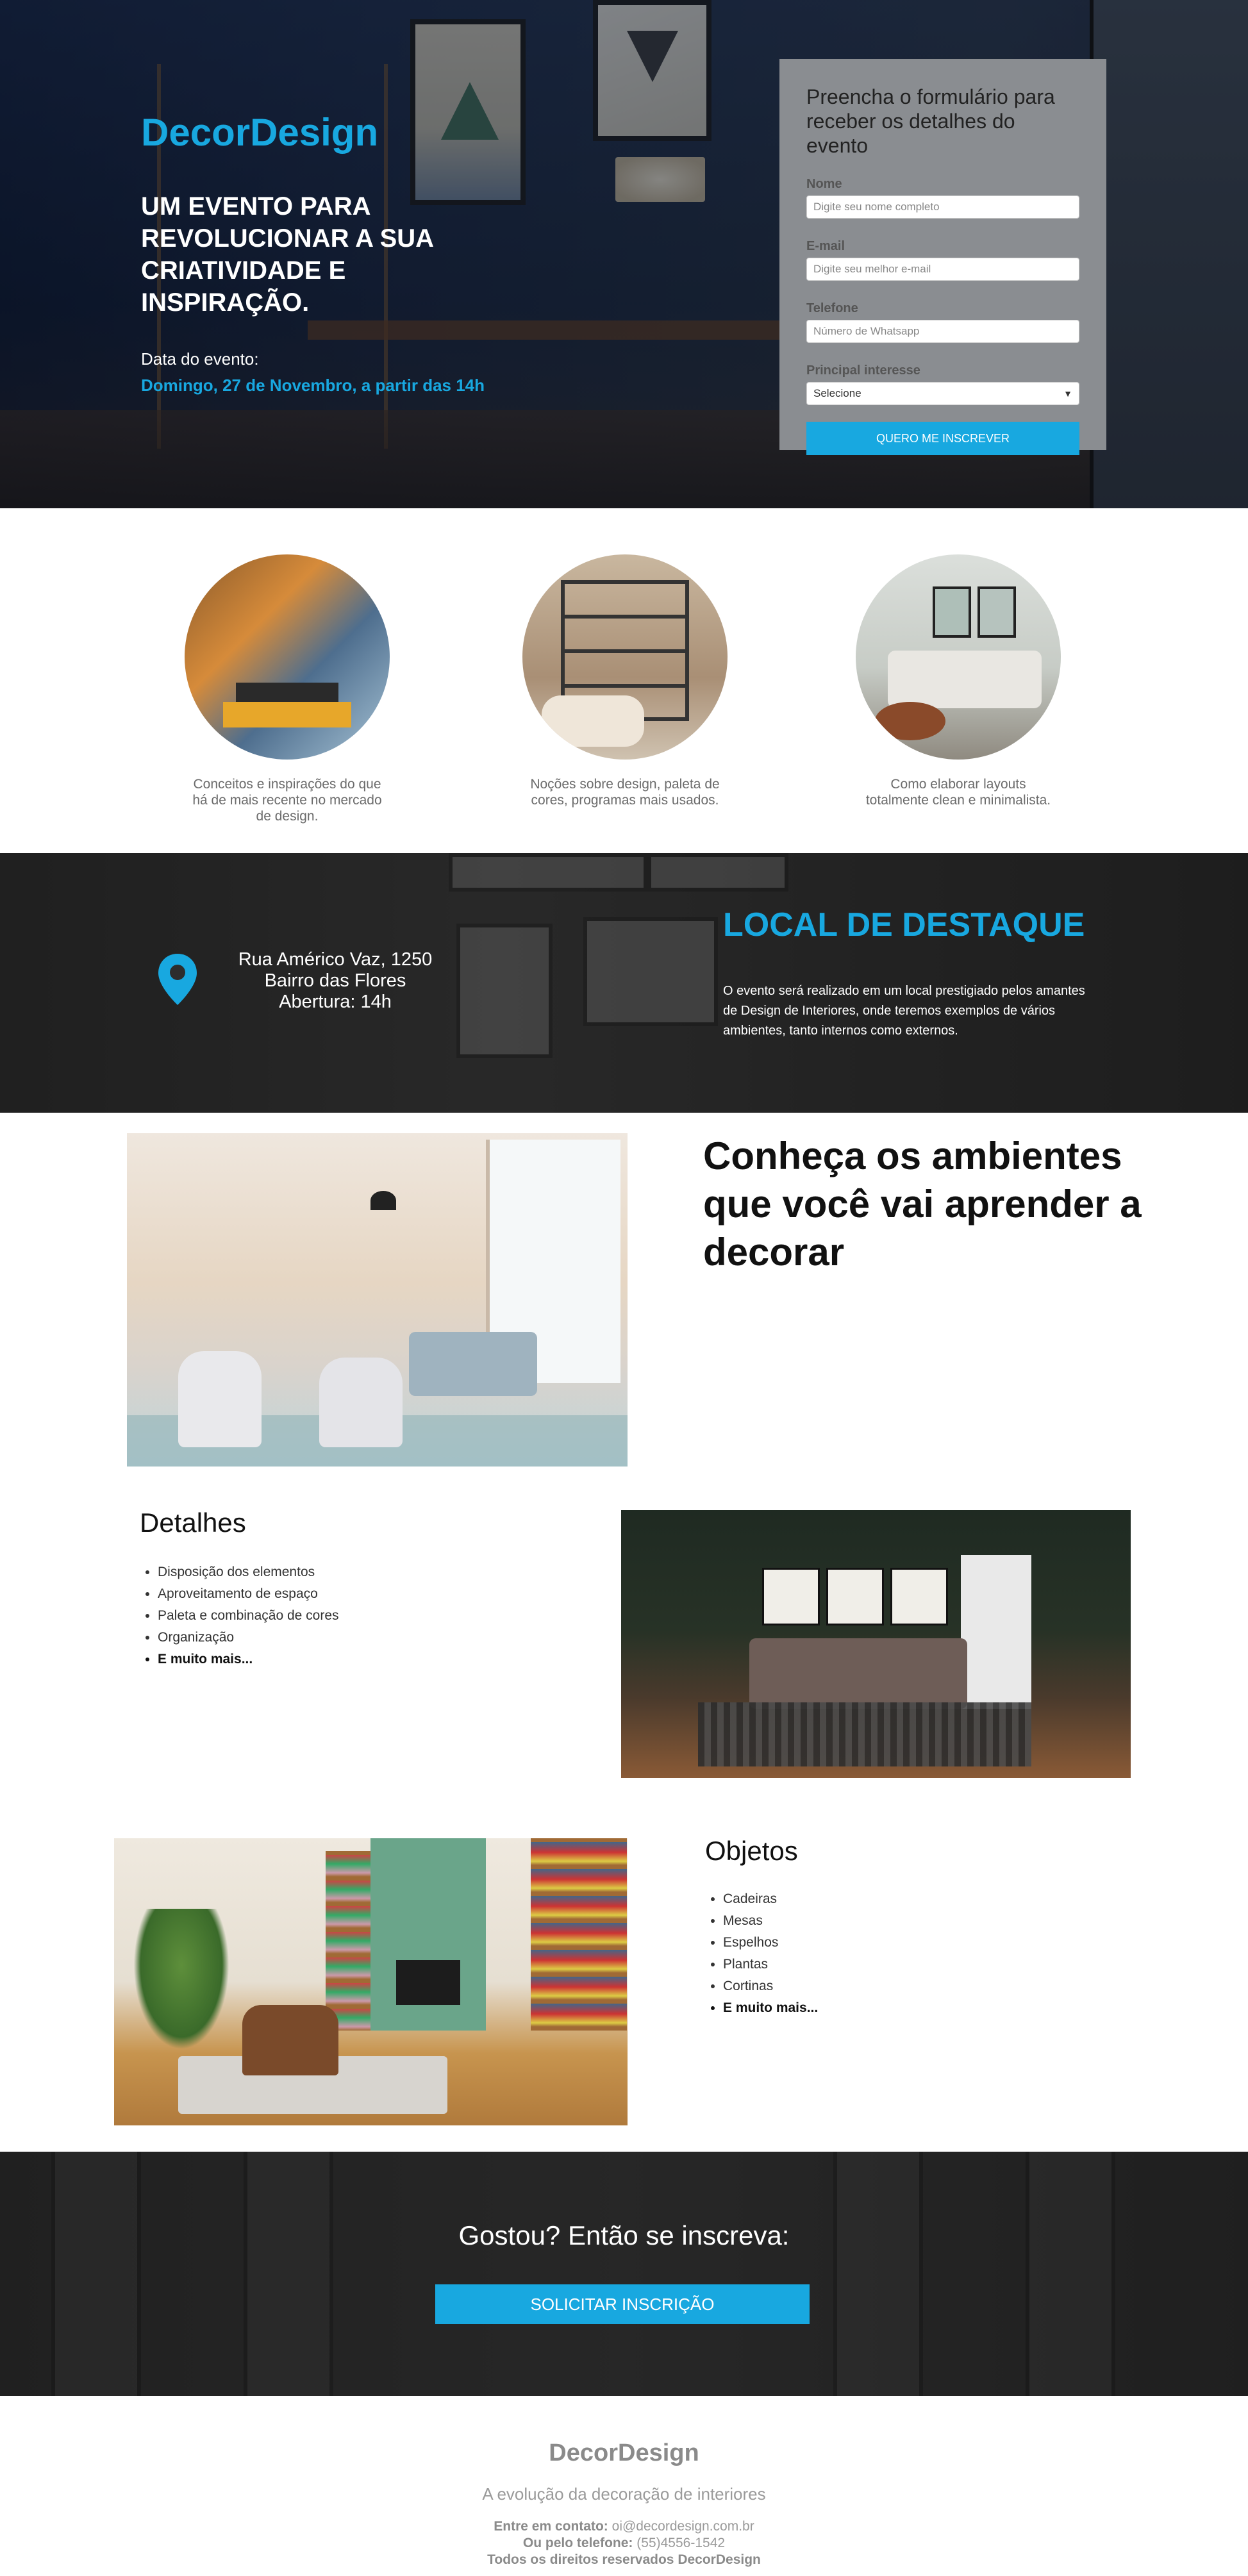  What do you see at coordinates (958, 657) in the screenshot?
I see `feature-image-living-room` at bounding box center [958, 657].